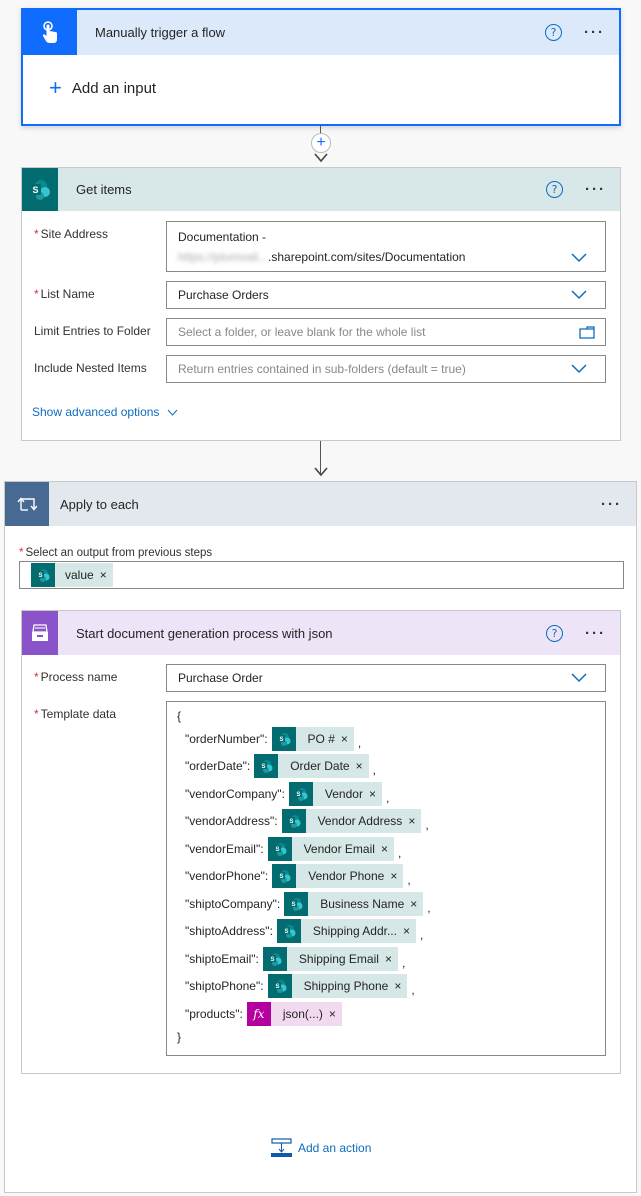 The image size is (641, 1196). Describe the element at coordinates (330, 958) in the screenshot. I see `dynamic-content-token: S Shipping Email ×` at that location.